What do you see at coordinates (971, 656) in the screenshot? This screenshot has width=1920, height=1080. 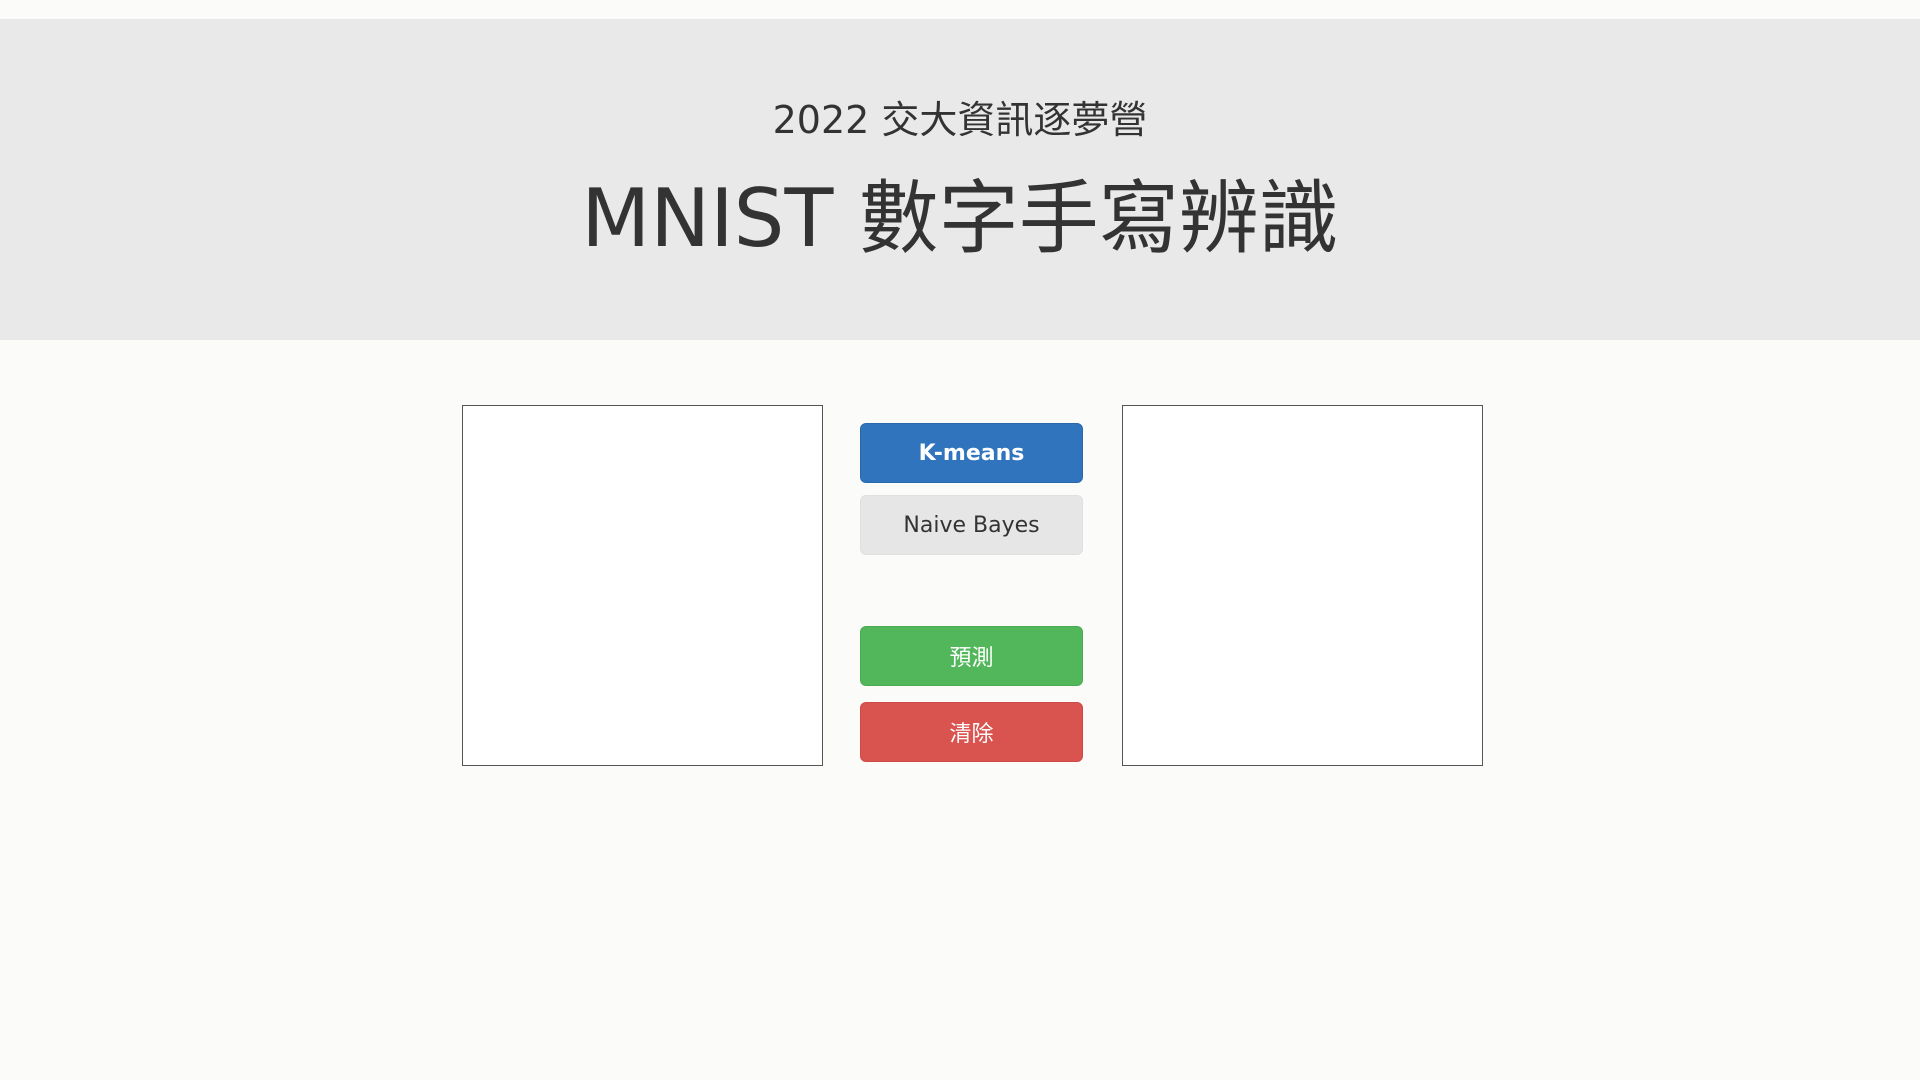 I see `predict-button: 預測` at bounding box center [971, 656].